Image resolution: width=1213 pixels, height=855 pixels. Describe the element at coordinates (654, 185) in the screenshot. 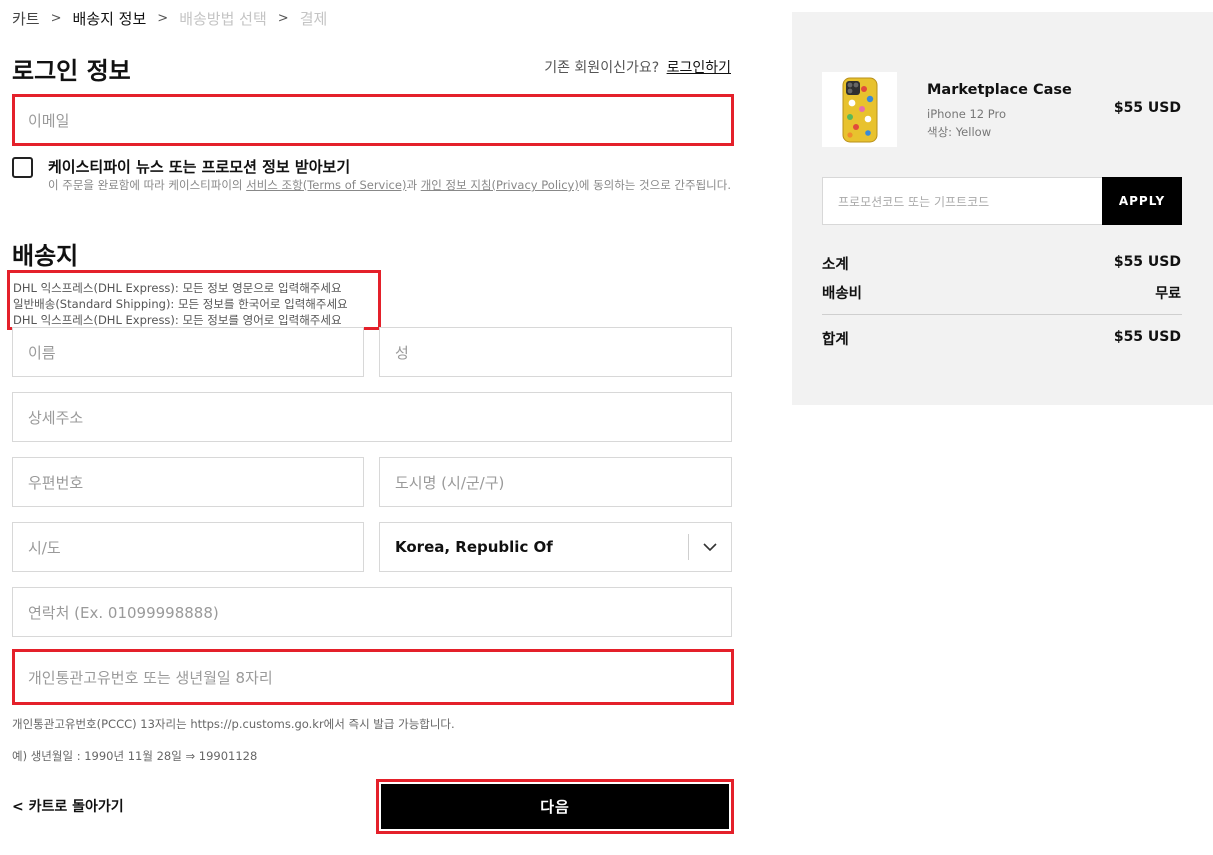

I see `consent-suffix: 에 동의하는 것으로 간주됩니다.` at that location.